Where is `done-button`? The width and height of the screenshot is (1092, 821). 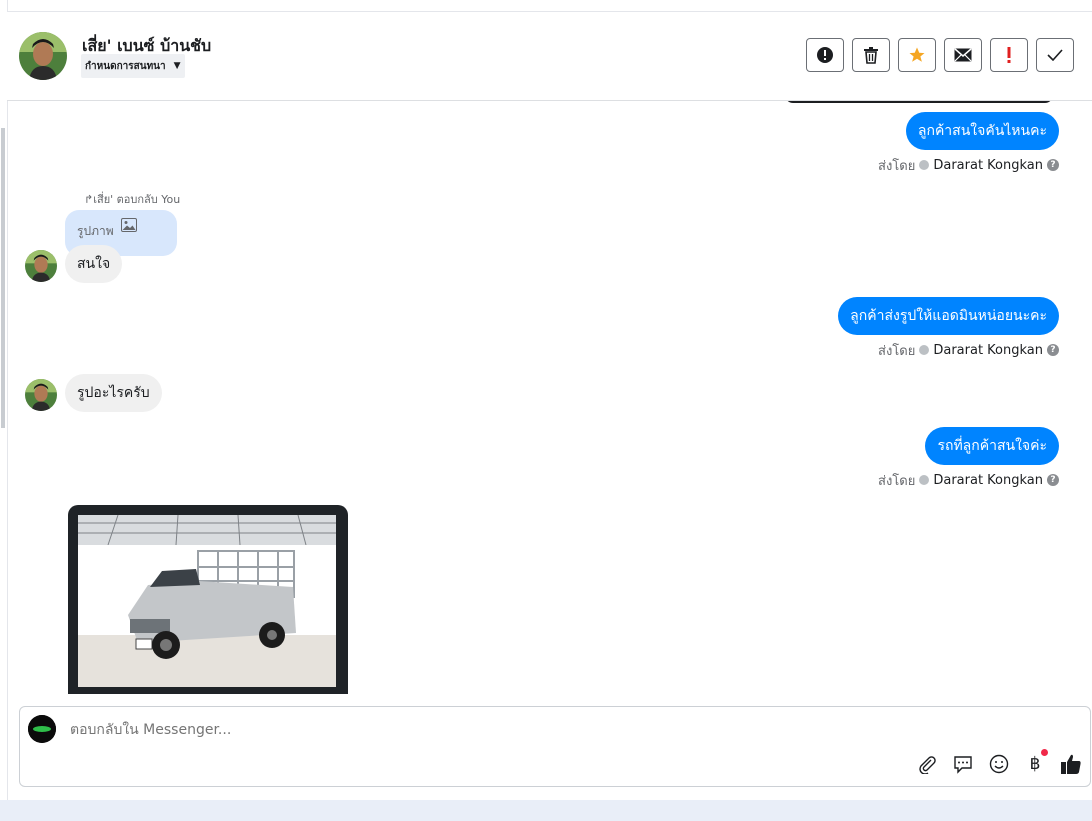
done-button is located at coordinates (1055, 55).